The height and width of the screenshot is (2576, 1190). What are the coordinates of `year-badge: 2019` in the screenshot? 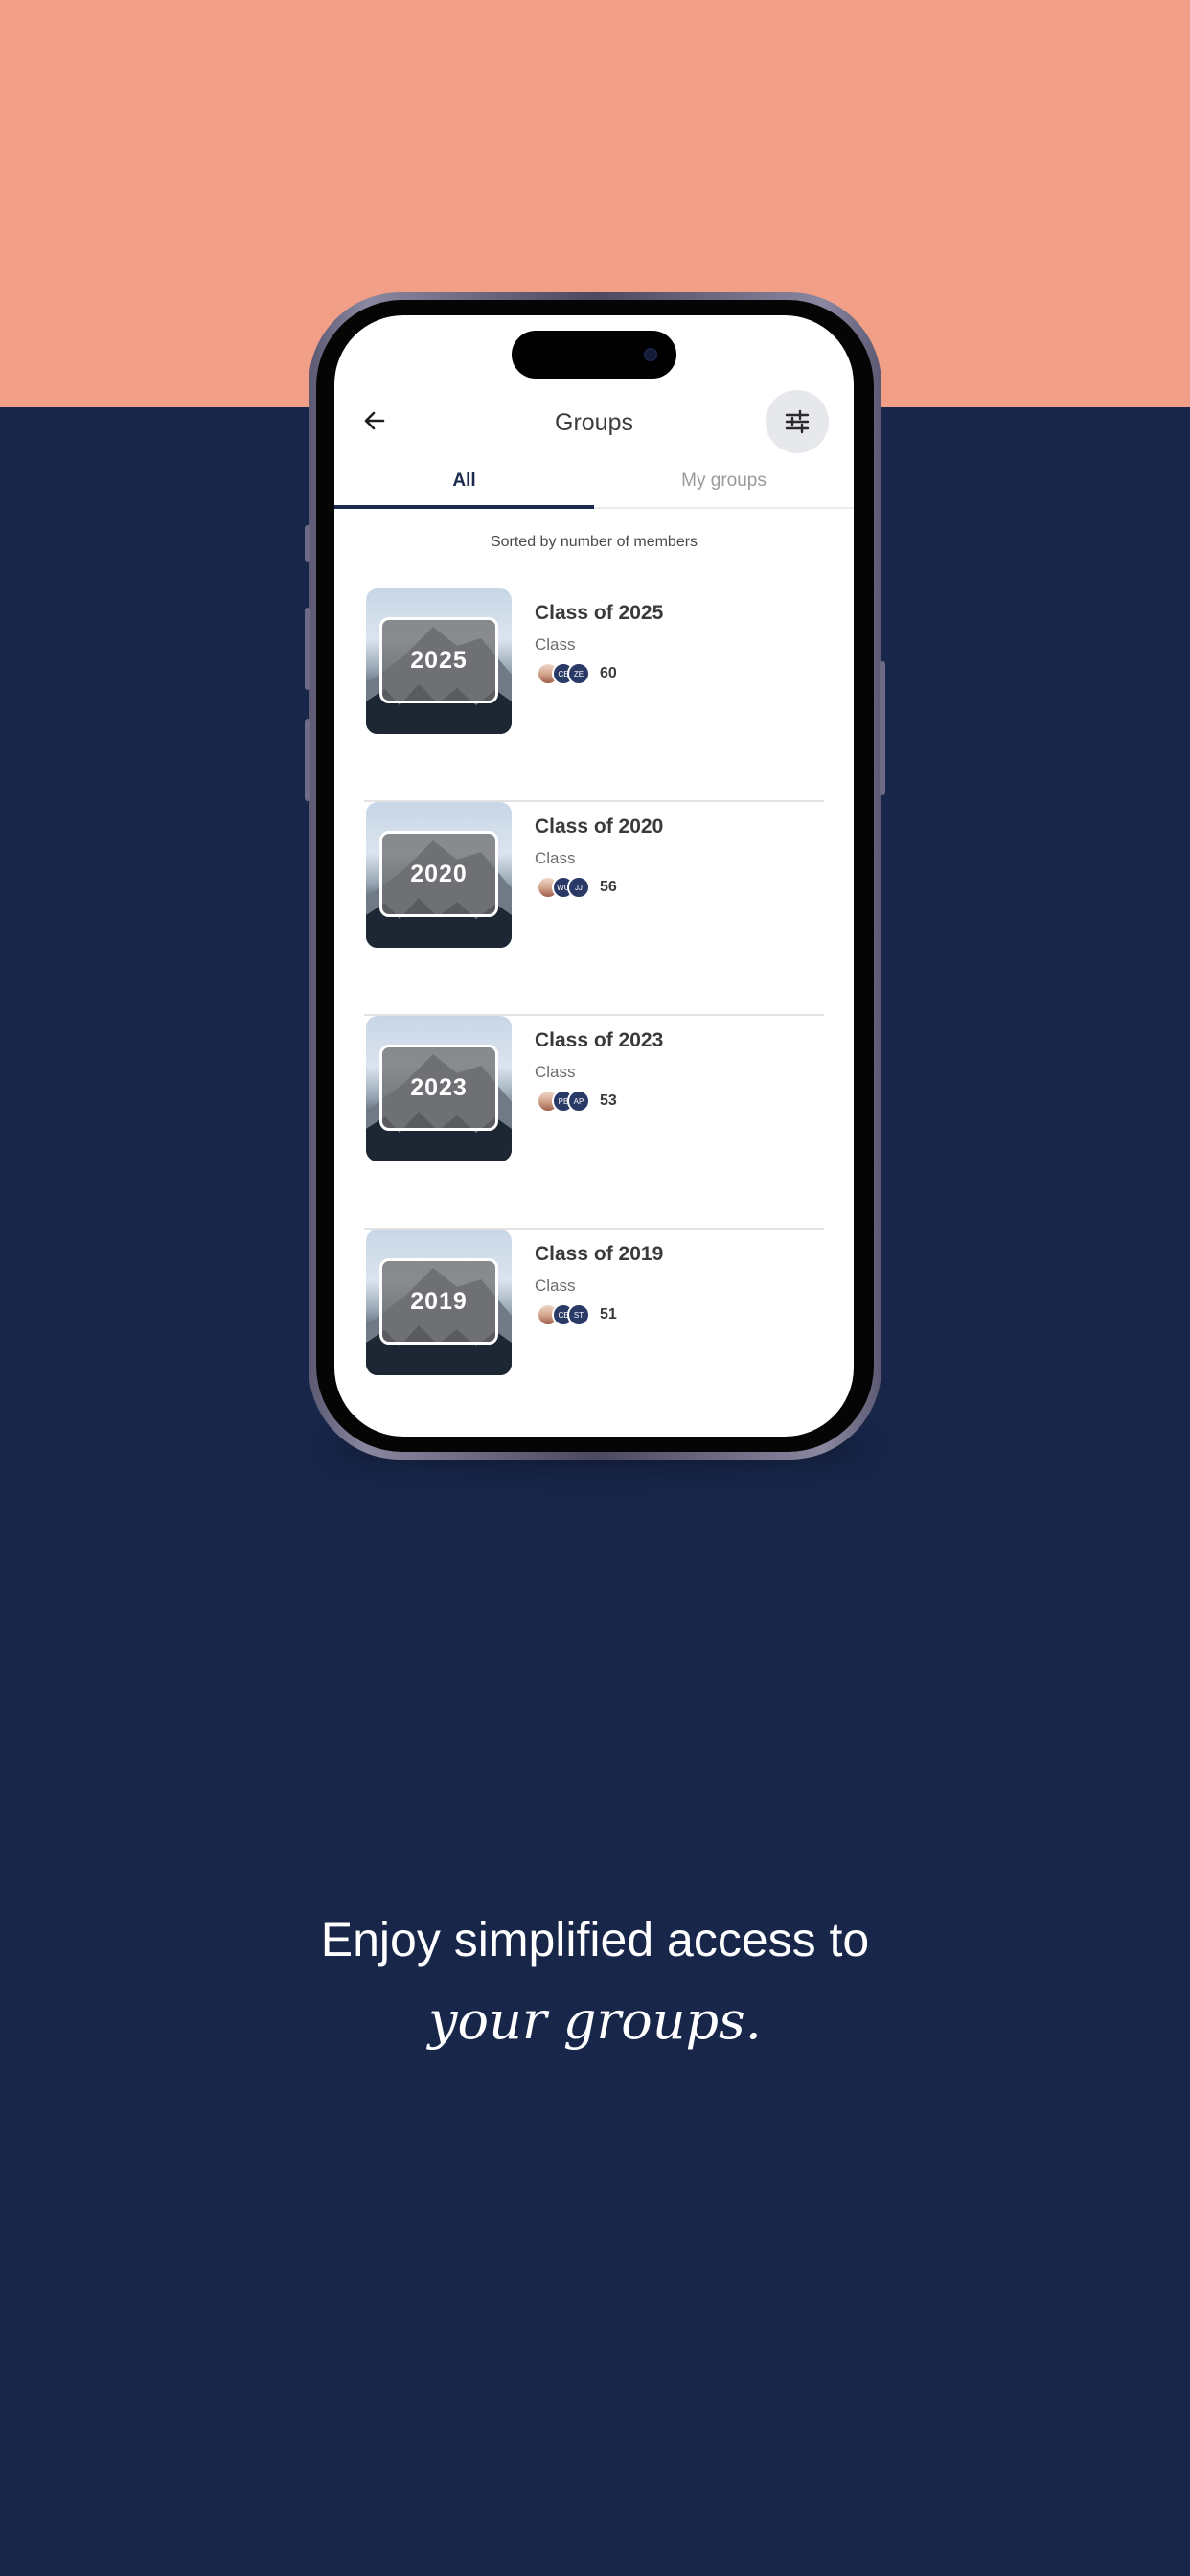 It's located at (439, 1301).